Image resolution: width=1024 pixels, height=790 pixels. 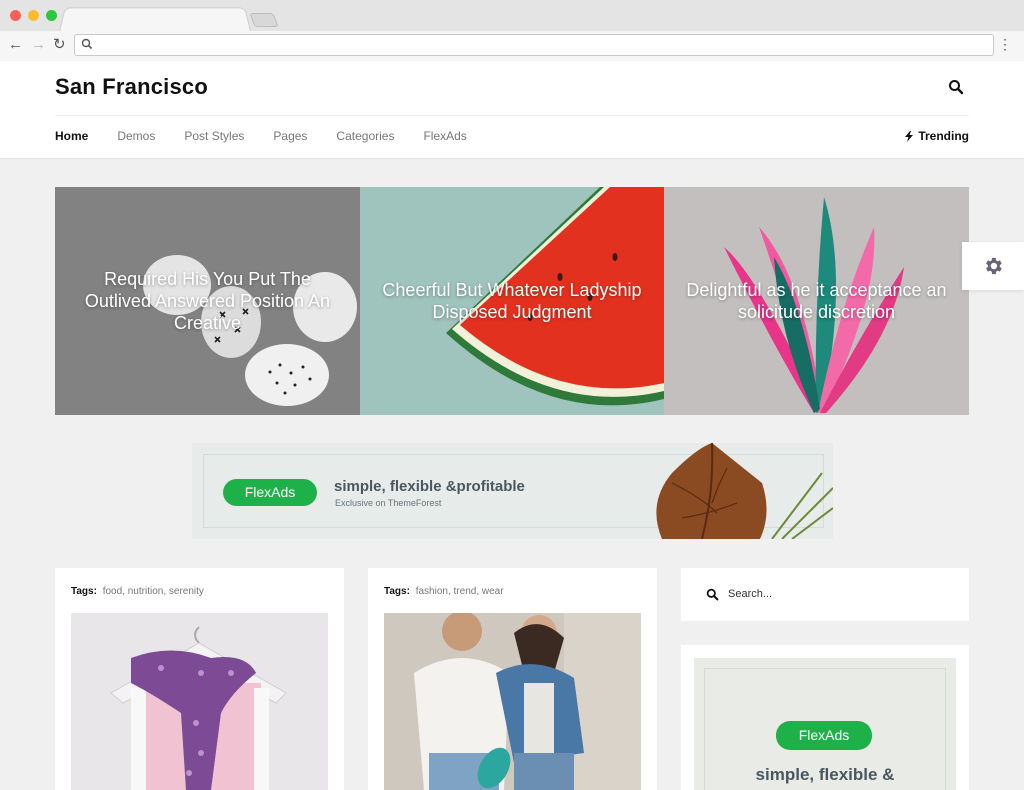 What do you see at coordinates (71, 136) in the screenshot?
I see `menu-item-home: Home` at bounding box center [71, 136].